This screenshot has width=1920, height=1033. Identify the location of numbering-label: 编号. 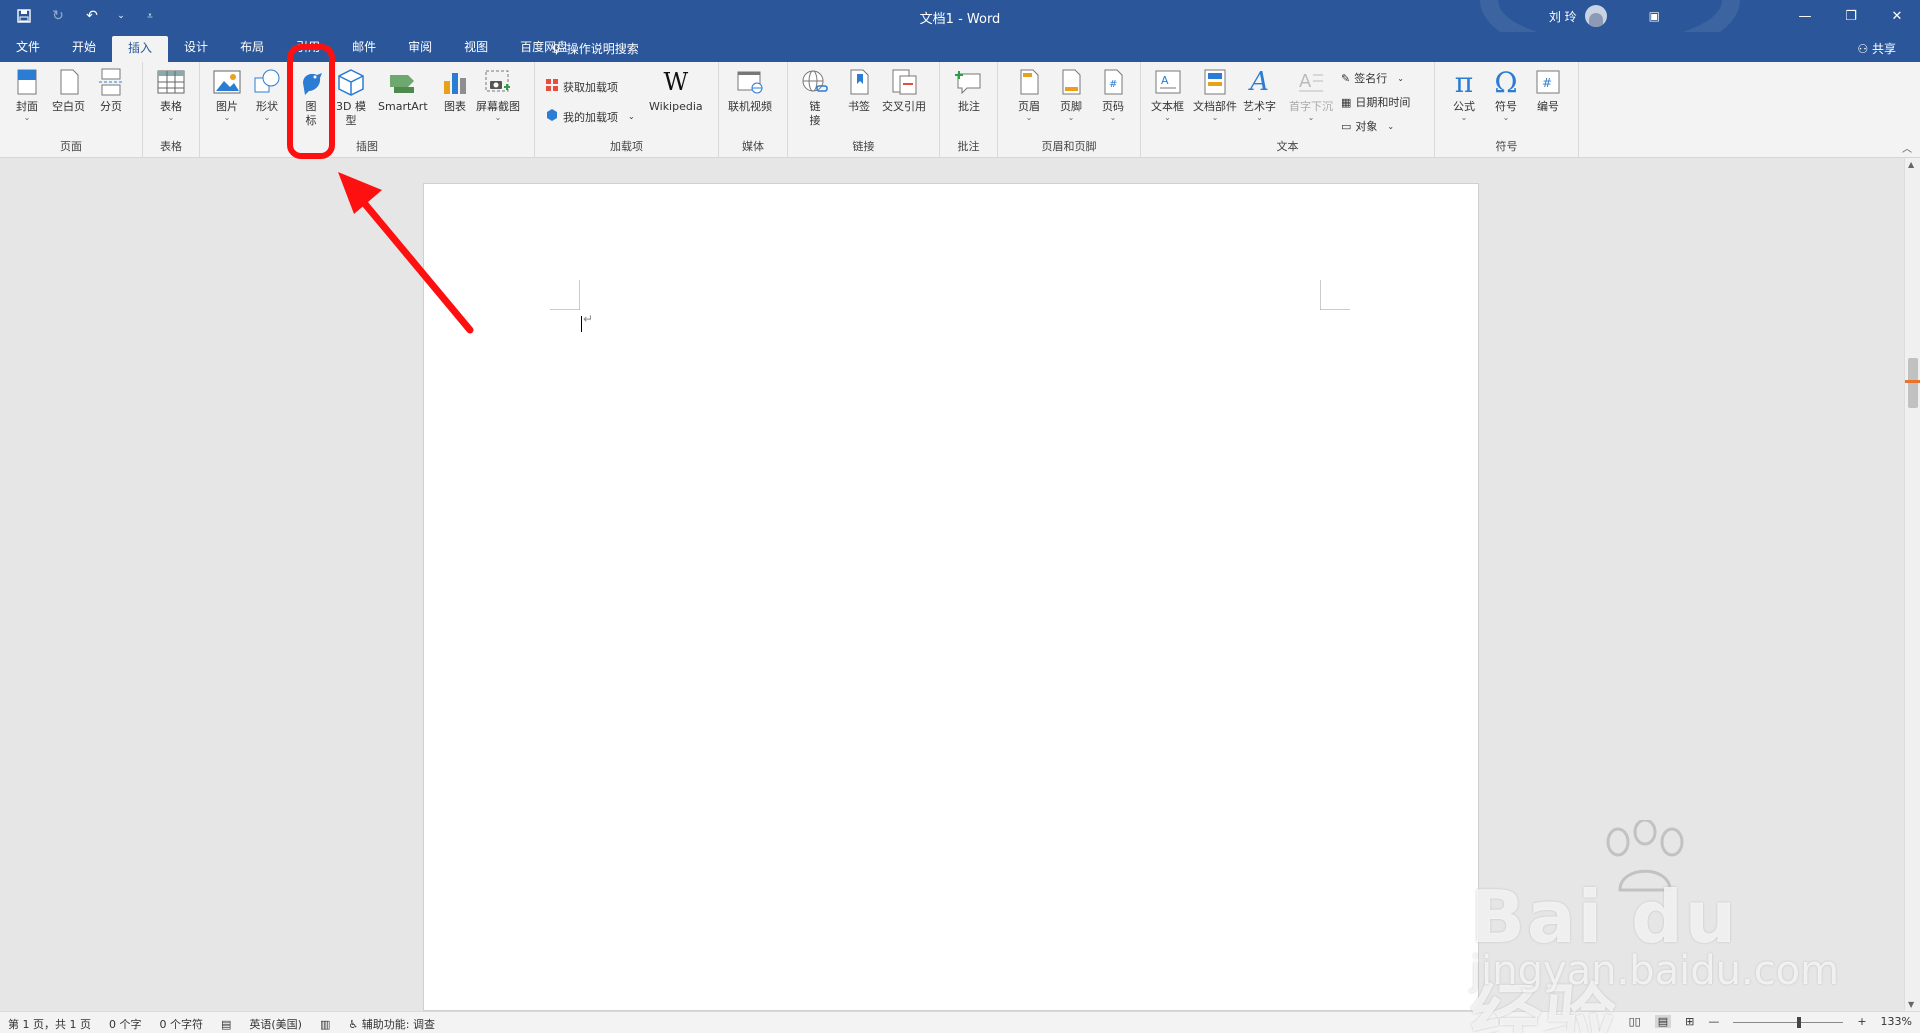
(1548, 106).